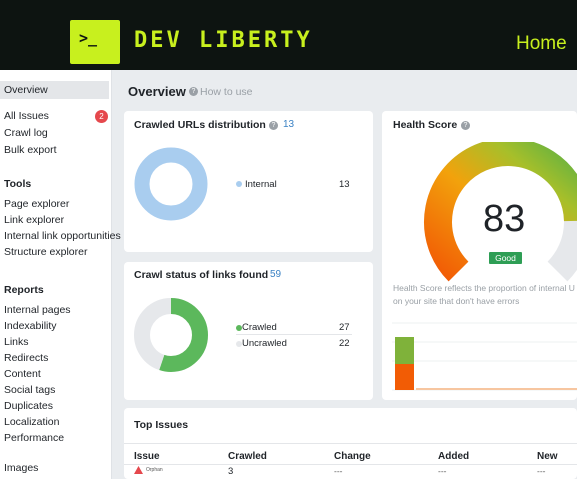 This screenshot has height=479, width=577. What do you see at coordinates (16, 342) in the screenshot?
I see `sidebar-item-links: Links` at bounding box center [16, 342].